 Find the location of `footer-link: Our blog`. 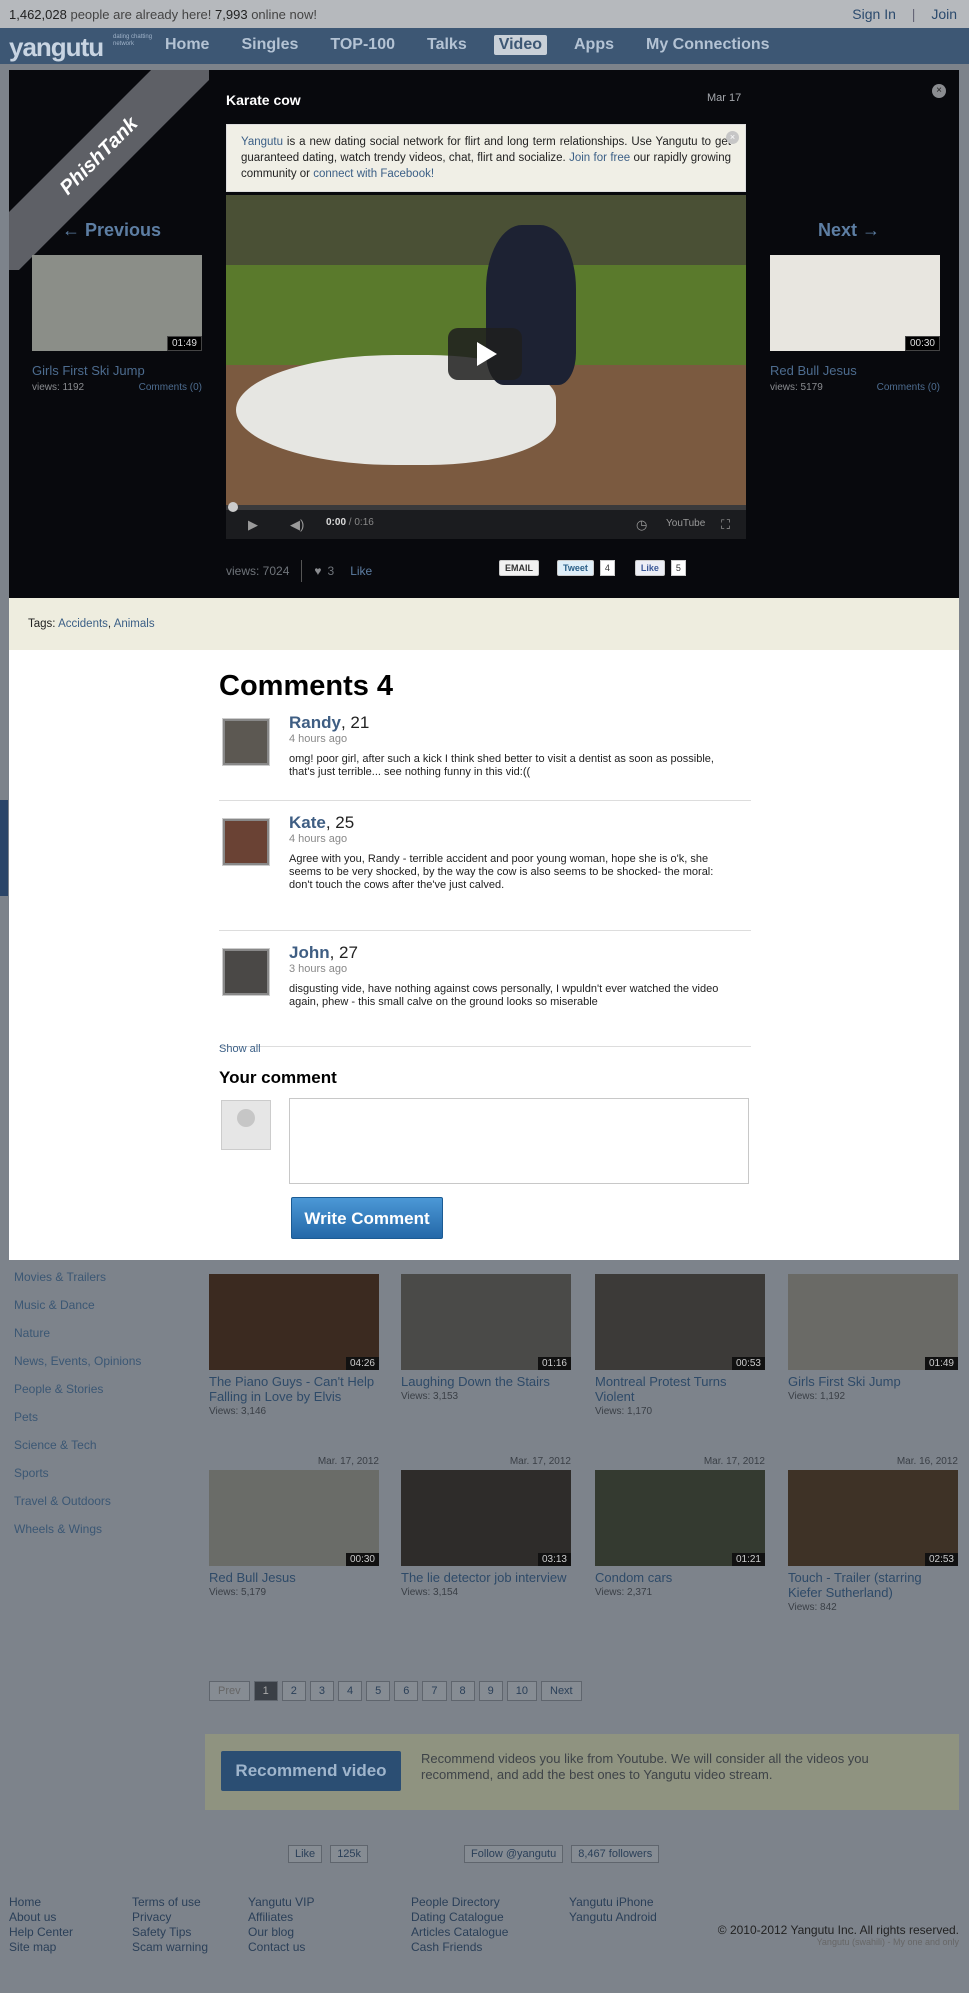

footer-link: Our blog is located at coordinates (281, 1932).